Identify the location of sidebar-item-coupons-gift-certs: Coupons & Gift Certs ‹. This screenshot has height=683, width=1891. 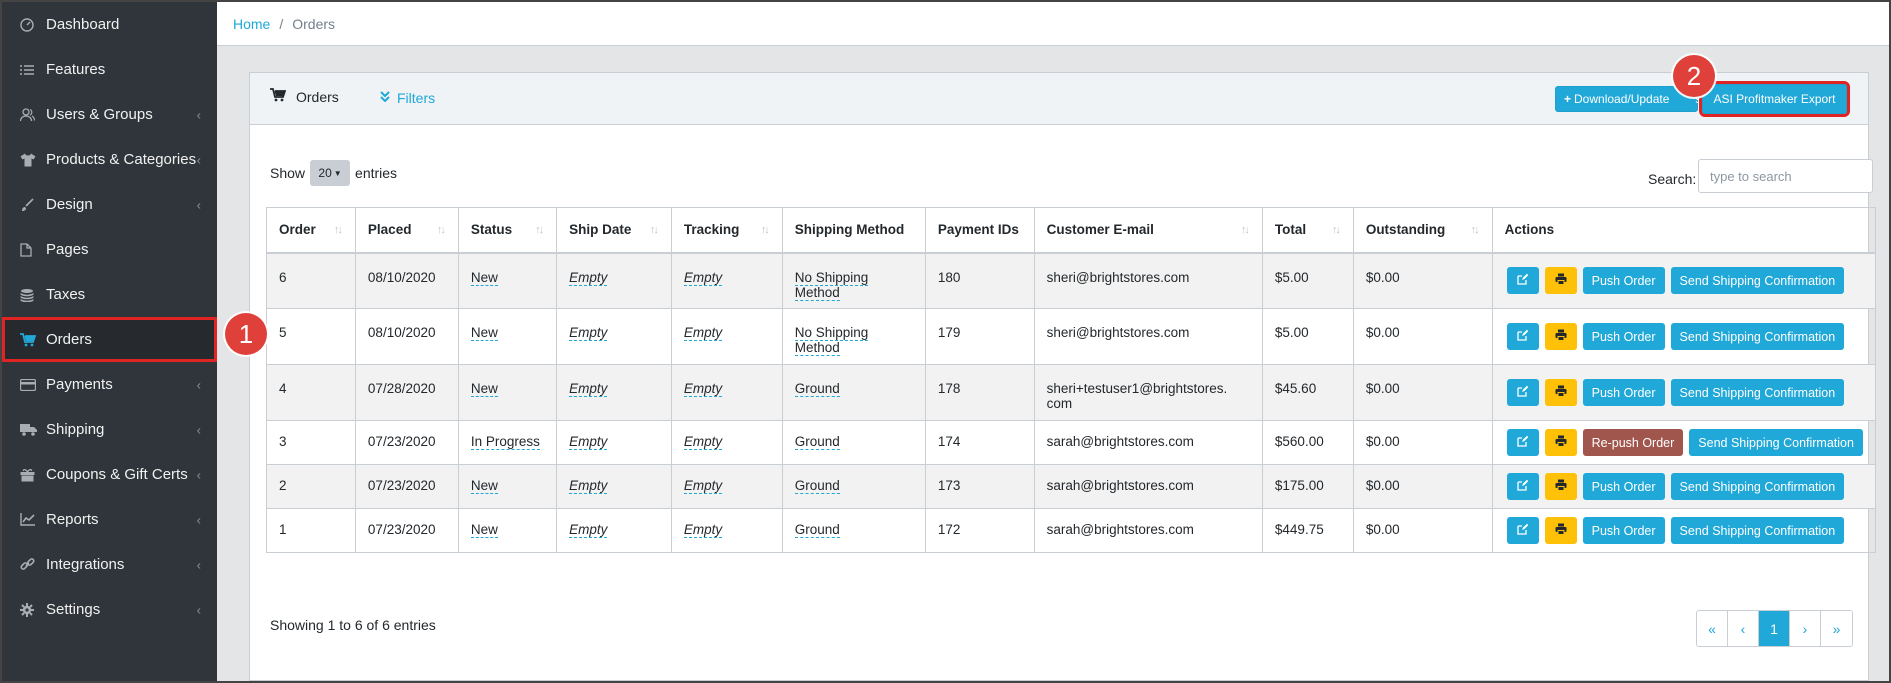
(109, 474).